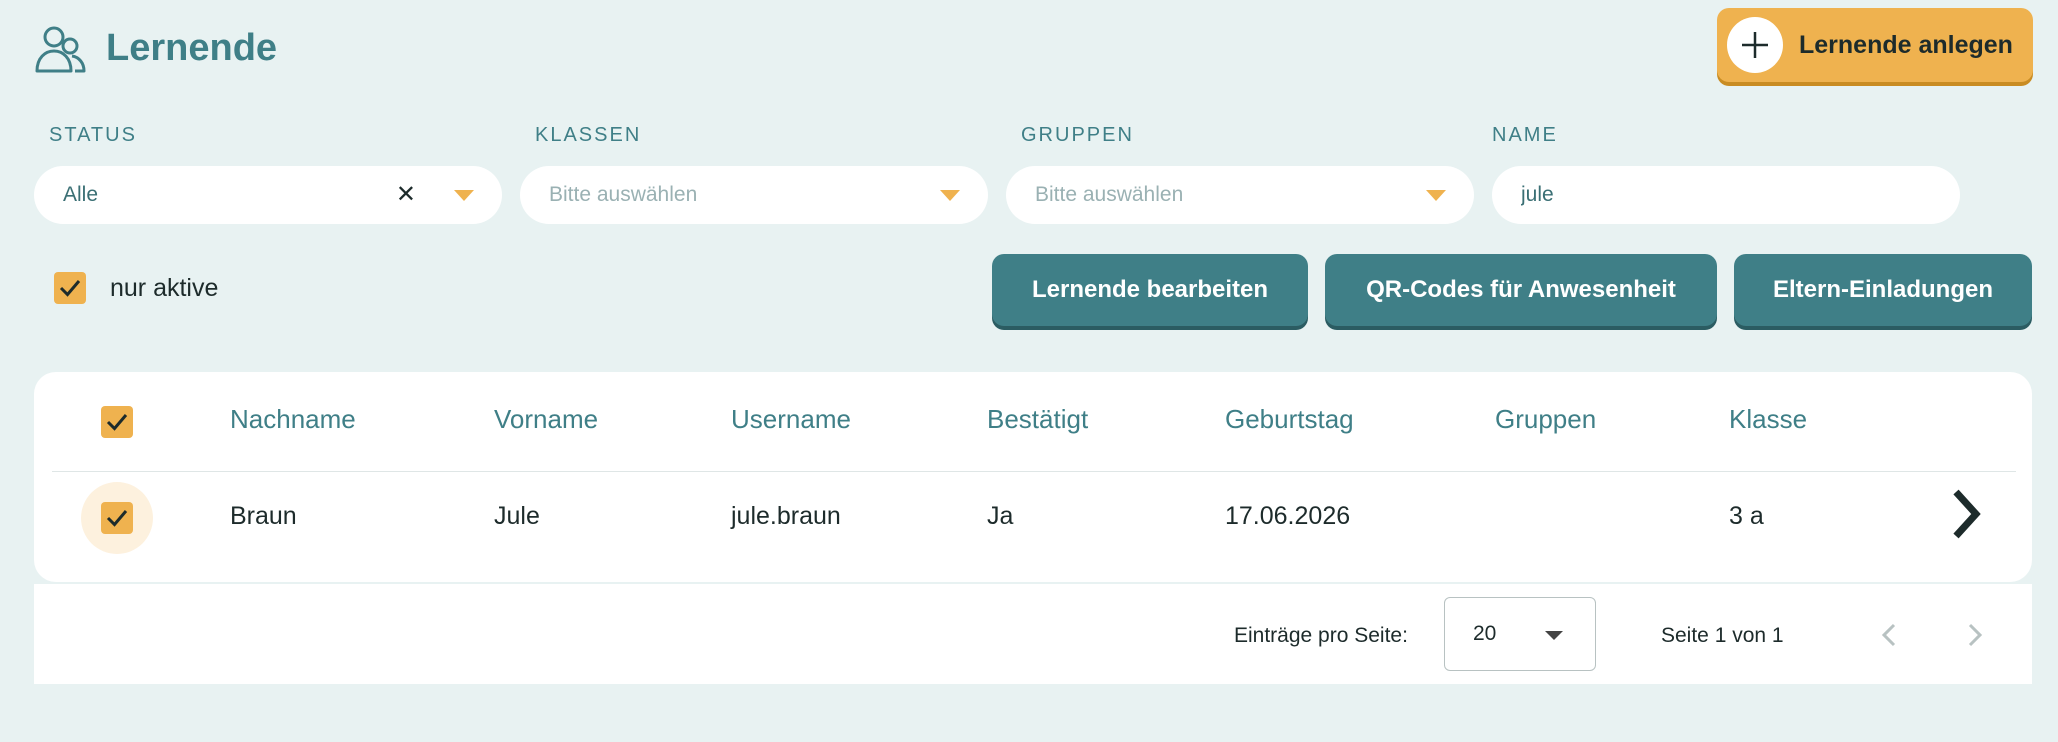 This screenshot has width=2058, height=742. What do you see at coordinates (1485, 633) in the screenshot?
I see `per-page-value: 20` at bounding box center [1485, 633].